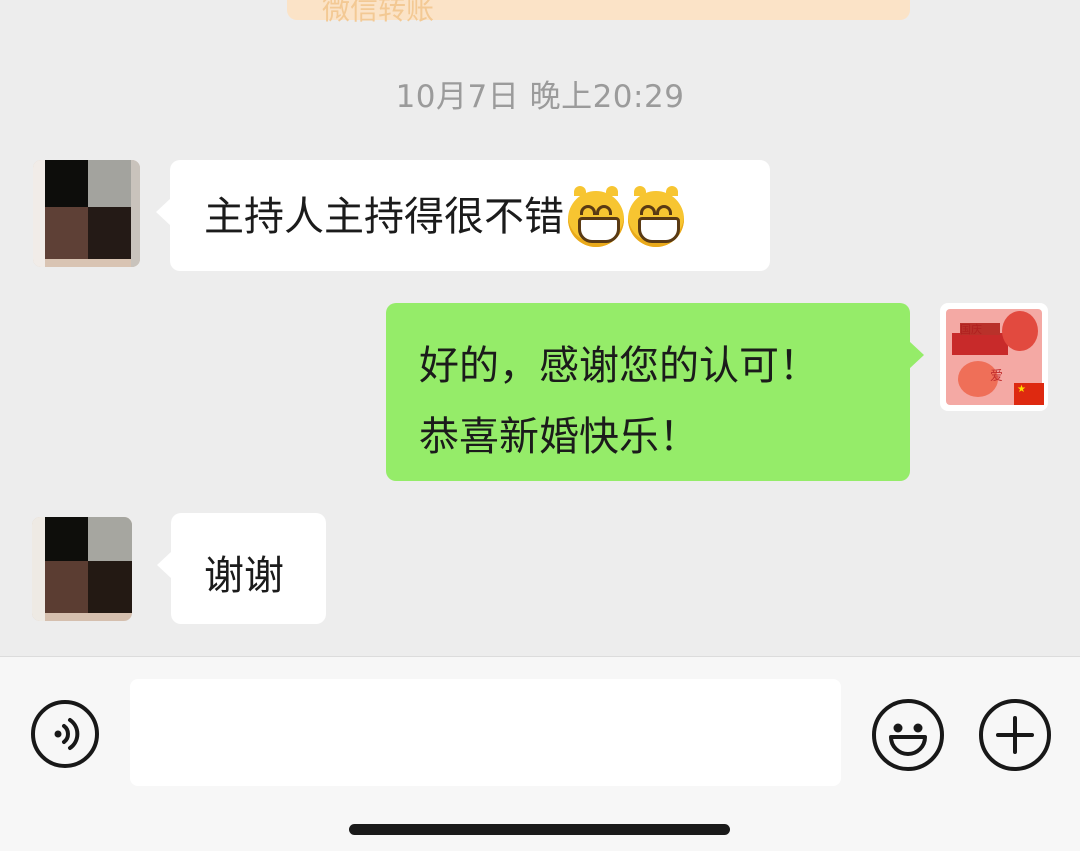 The height and width of the screenshot is (851, 1080). I want to click on plus-icon, so click(1015, 735).